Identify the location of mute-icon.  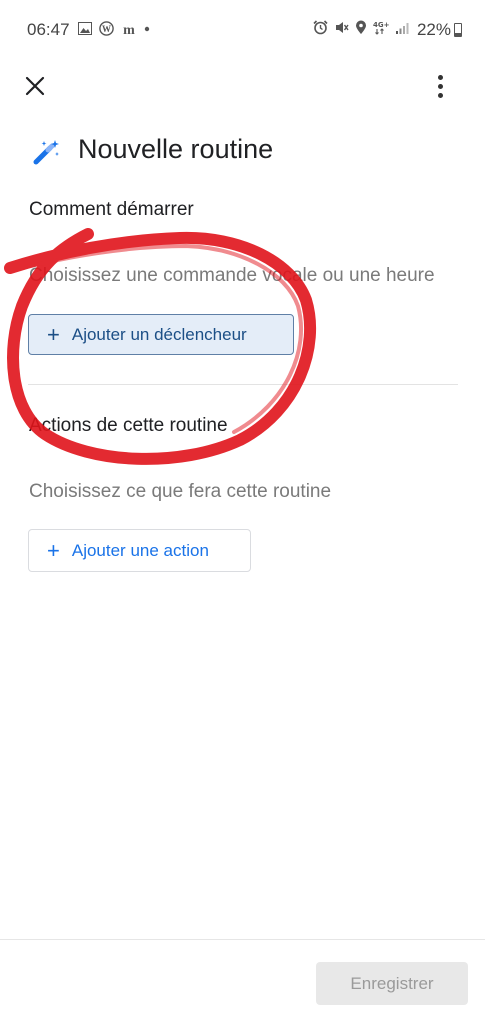
(342, 27).